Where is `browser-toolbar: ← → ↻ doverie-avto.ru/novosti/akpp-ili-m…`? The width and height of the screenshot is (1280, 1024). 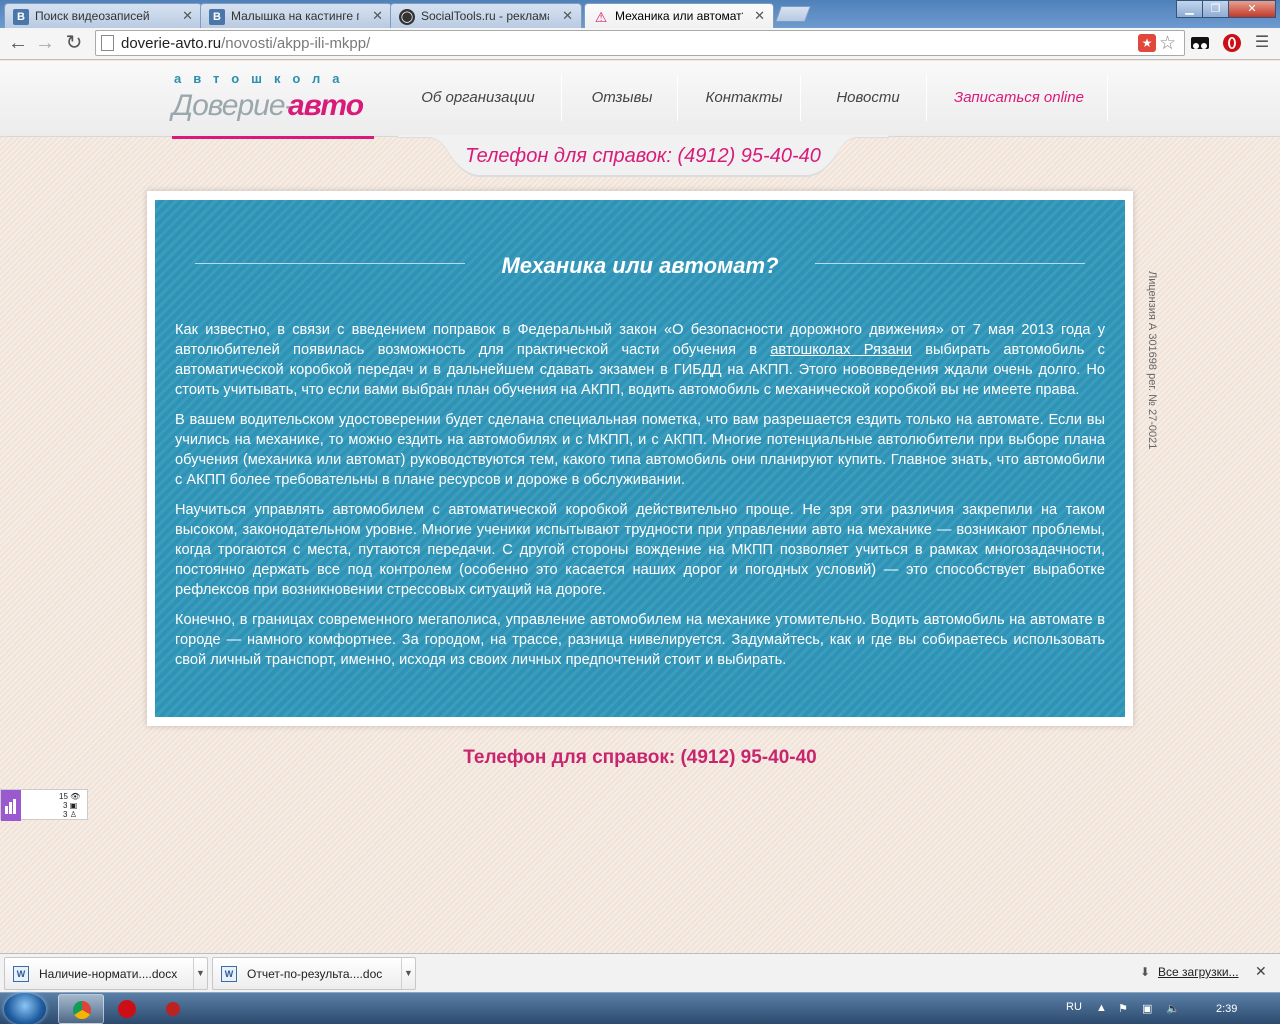
browser-toolbar: ← → ↻ doverie-avto.ru/novosti/akpp-ili-m… is located at coordinates (640, 44).